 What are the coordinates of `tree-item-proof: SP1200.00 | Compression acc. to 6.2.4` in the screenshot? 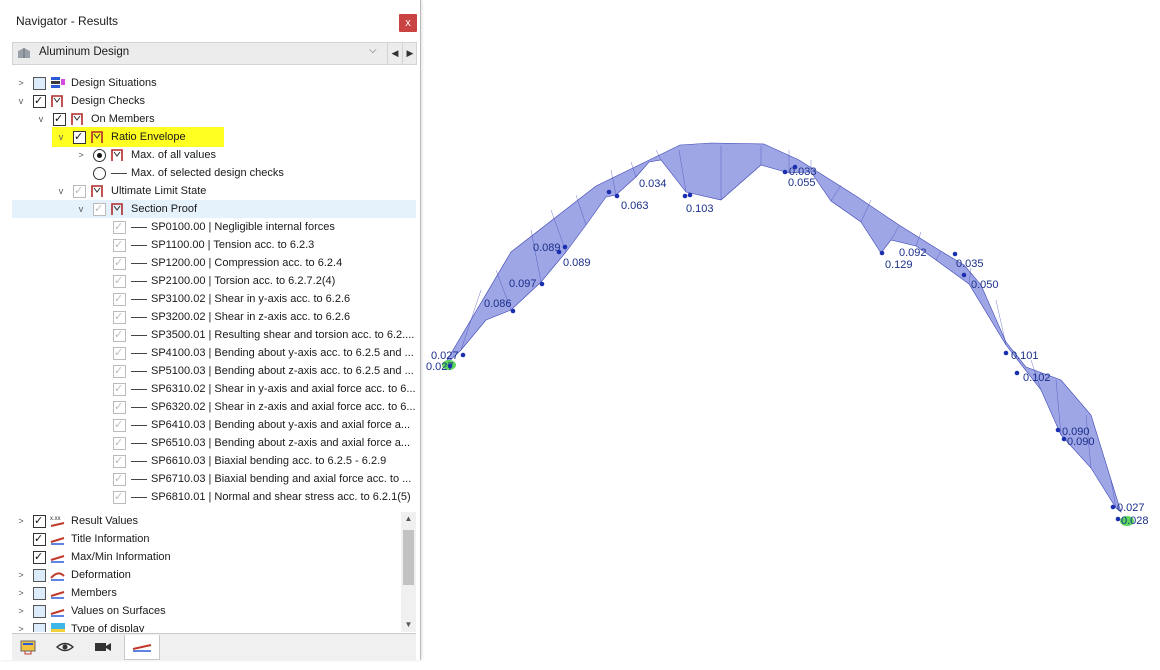 It's located at (214, 263).